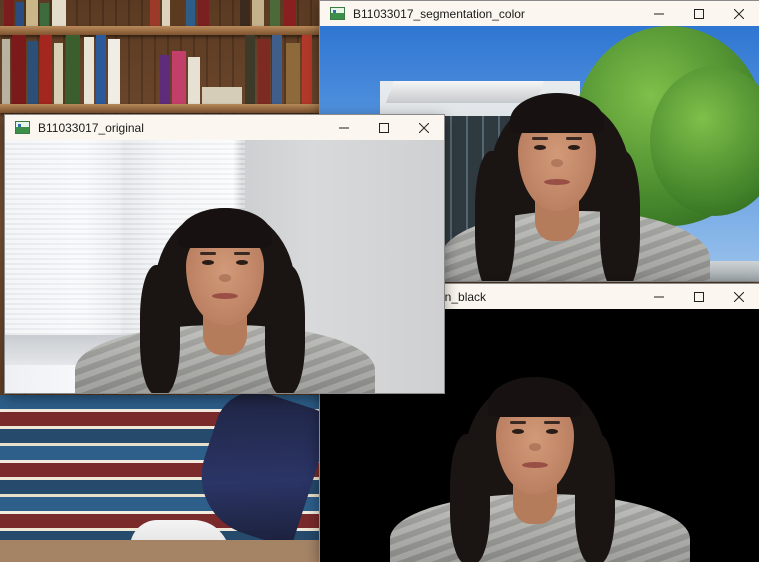  I want to click on window-title: tion_black, so click(459, 296).